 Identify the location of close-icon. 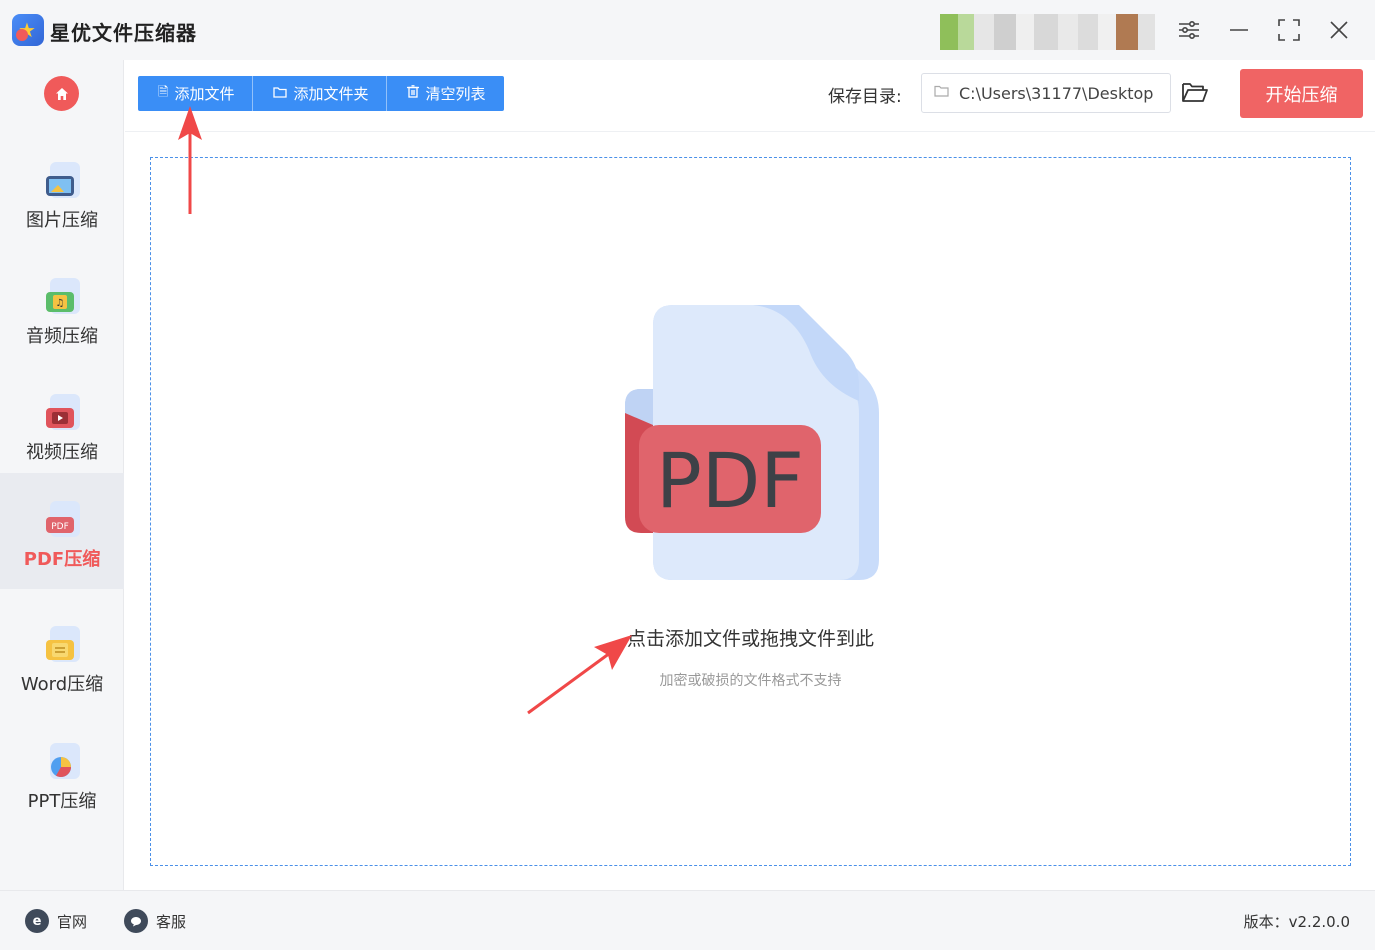
(1339, 30).